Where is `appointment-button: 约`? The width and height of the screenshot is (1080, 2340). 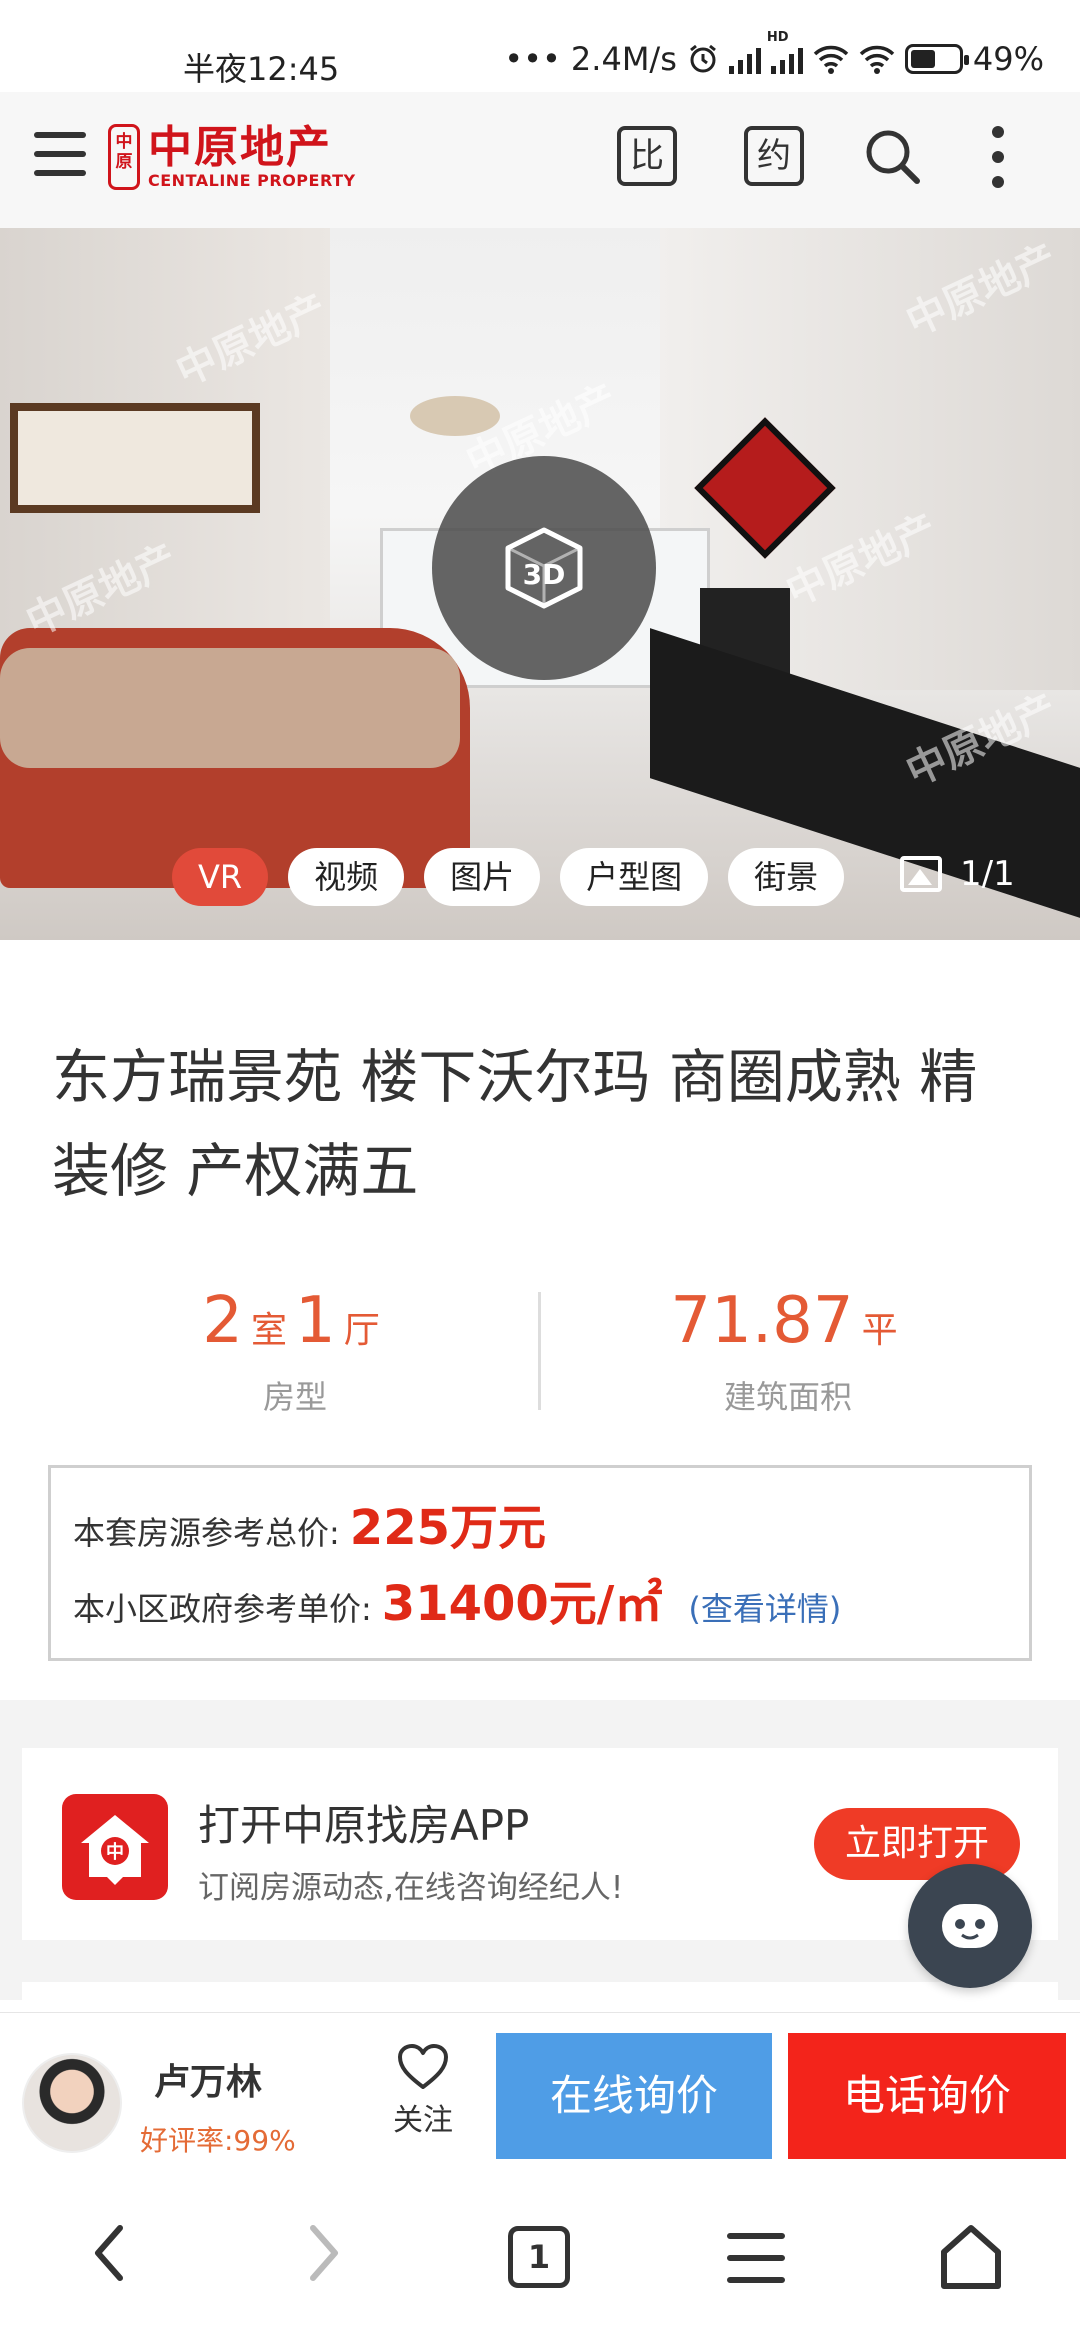
appointment-button: 约 is located at coordinates (774, 156).